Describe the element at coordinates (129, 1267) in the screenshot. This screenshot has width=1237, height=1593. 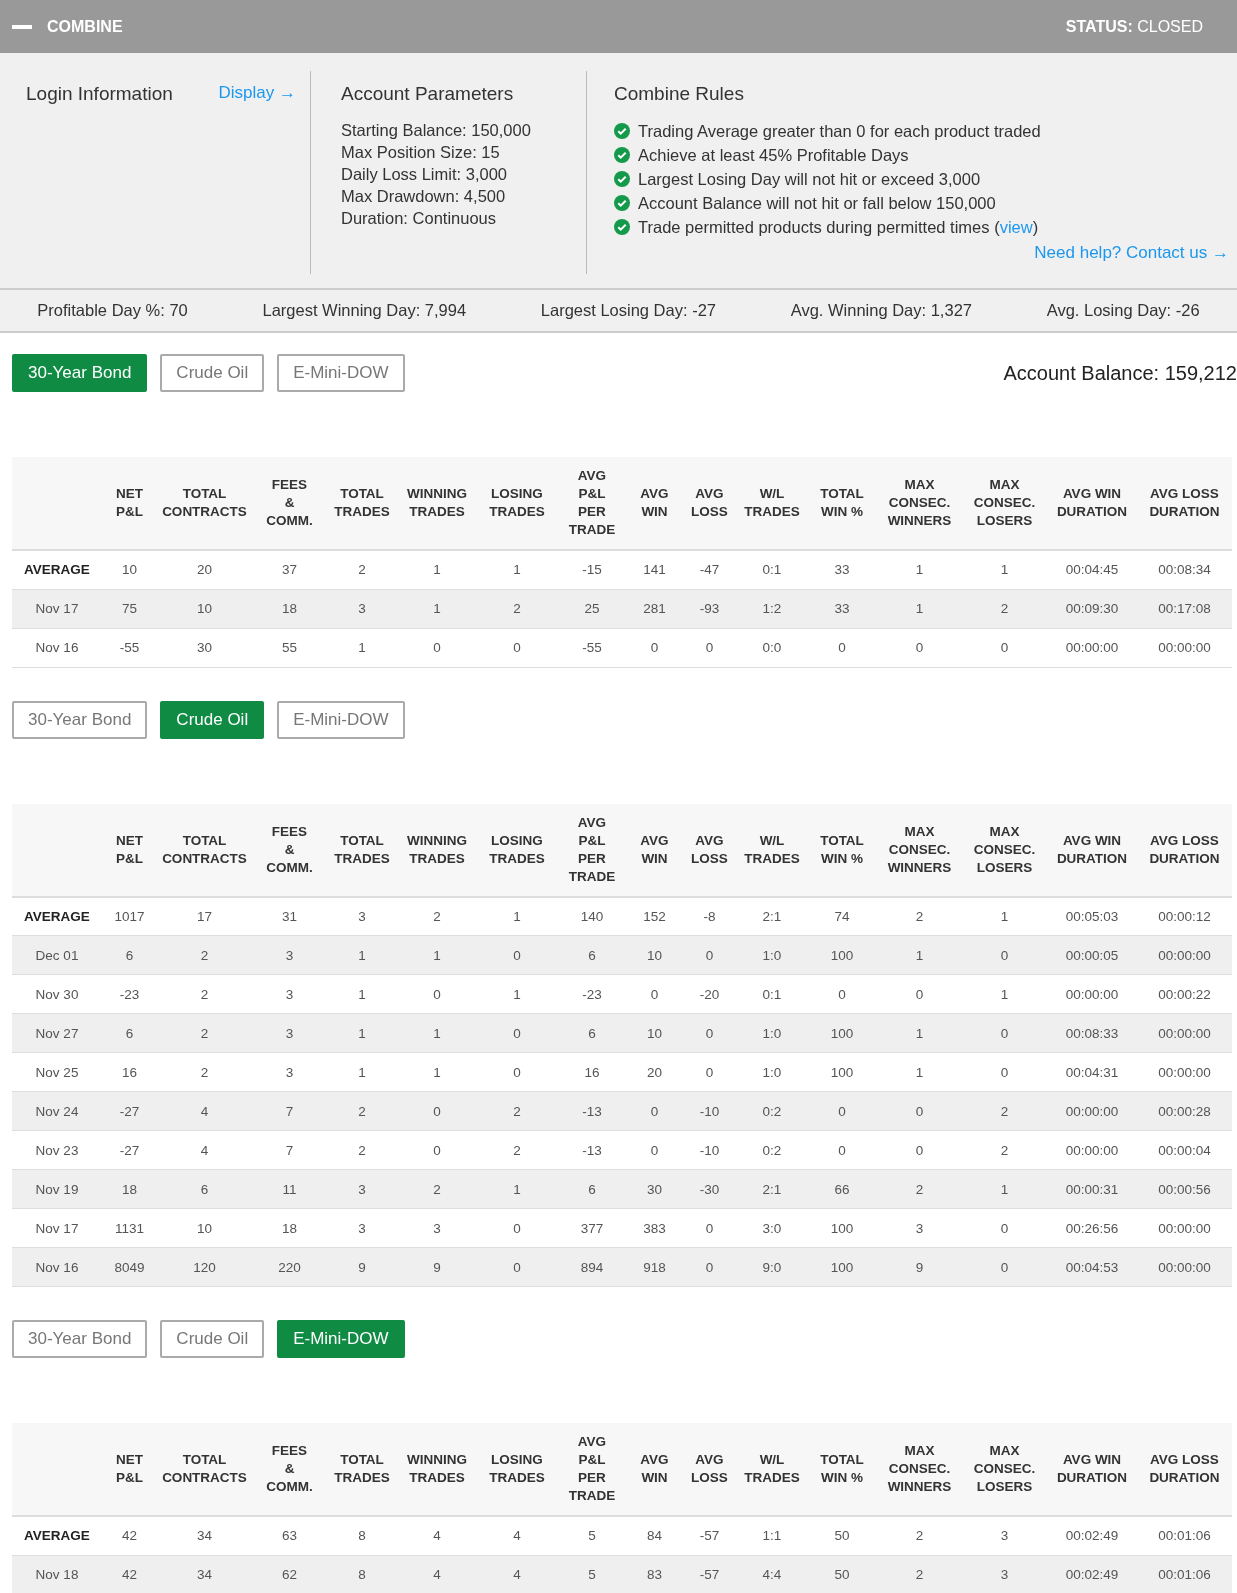
I see `table-cell: 8049` at that location.